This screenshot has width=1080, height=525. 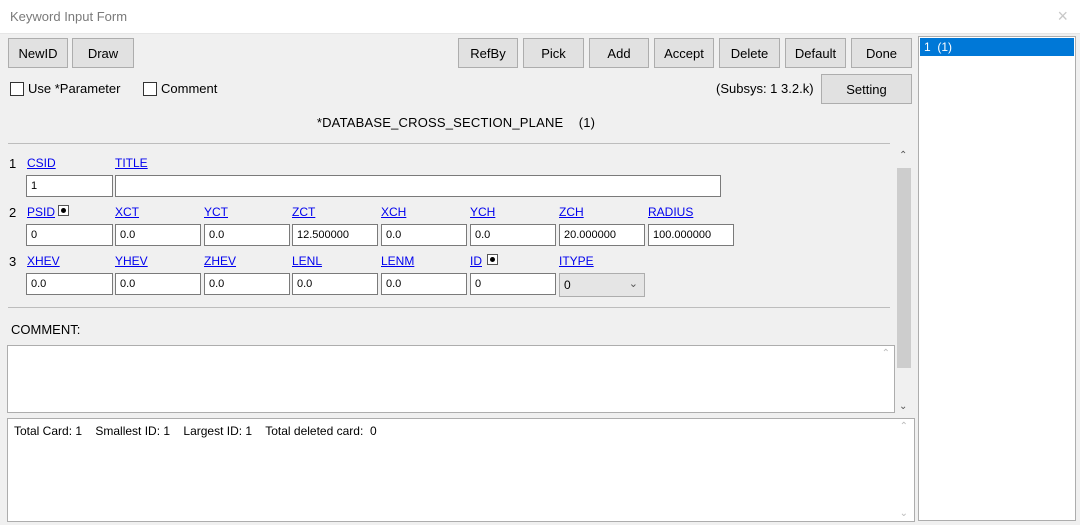 What do you see at coordinates (602, 235) in the screenshot?
I see `zch-input: 20.000000` at bounding box center [602, 235].